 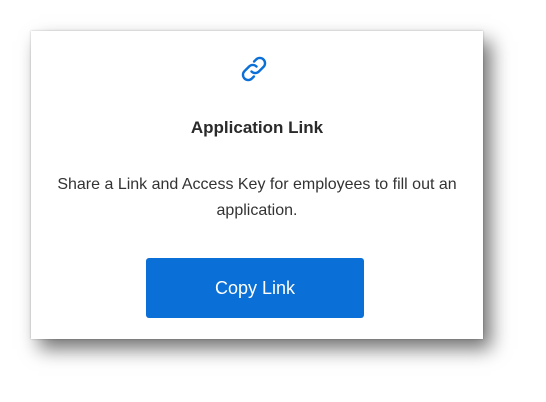 What do you see at coordinates (255, 288) in the screenshot?
I see `copy-link-button: Copy Link` at bounding box center [255, 288].